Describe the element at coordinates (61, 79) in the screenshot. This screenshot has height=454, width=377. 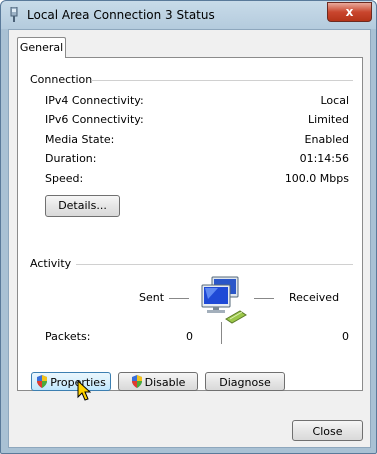
I see `connection-group-label: Connection` at that location.